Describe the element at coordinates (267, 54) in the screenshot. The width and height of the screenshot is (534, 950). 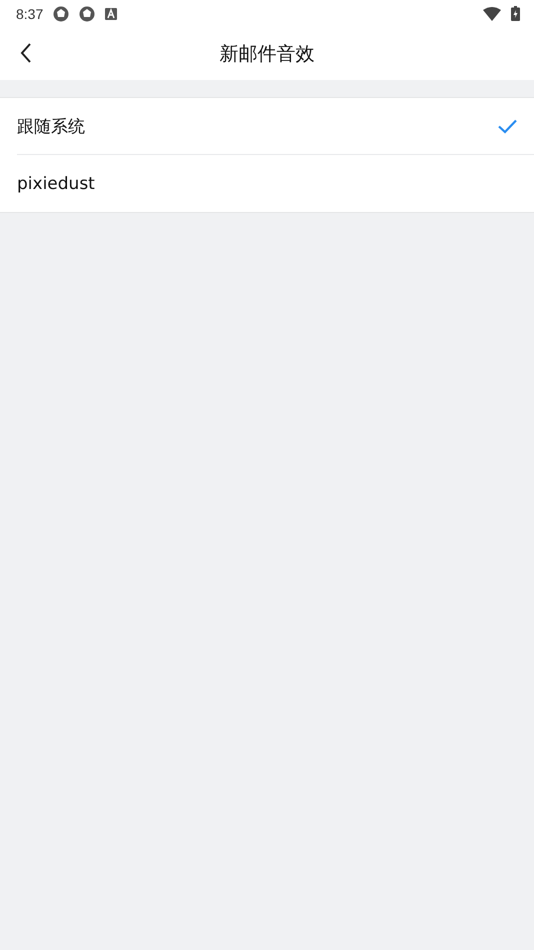
I see `page-title: 新邮件音效` at that location.